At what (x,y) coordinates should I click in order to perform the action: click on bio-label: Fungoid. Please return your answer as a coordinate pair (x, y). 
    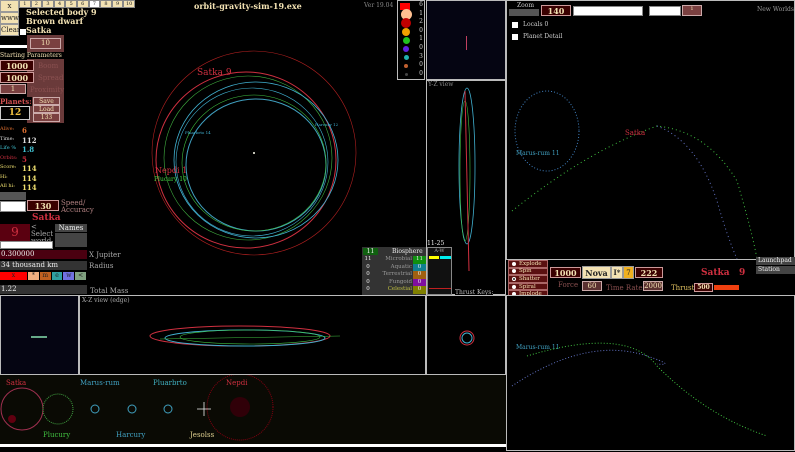
    Looking at the image, I should click on (400, 281).